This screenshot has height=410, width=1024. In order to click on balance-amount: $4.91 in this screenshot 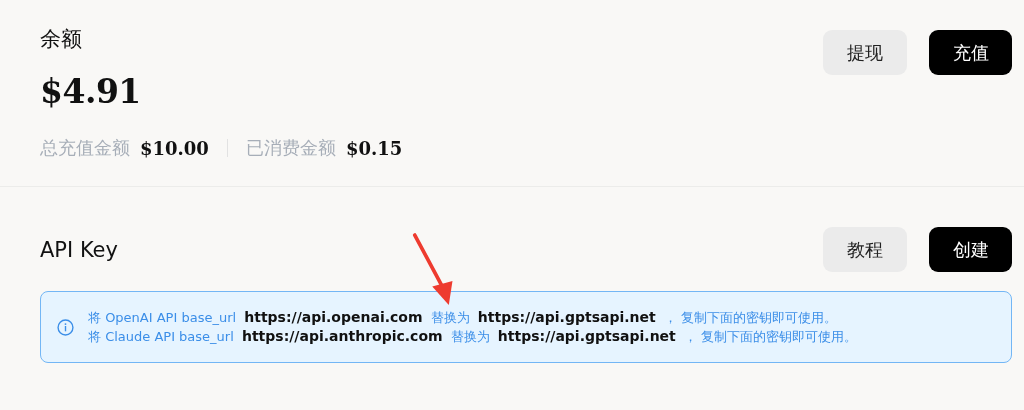, I will do `click(91, 92)`.